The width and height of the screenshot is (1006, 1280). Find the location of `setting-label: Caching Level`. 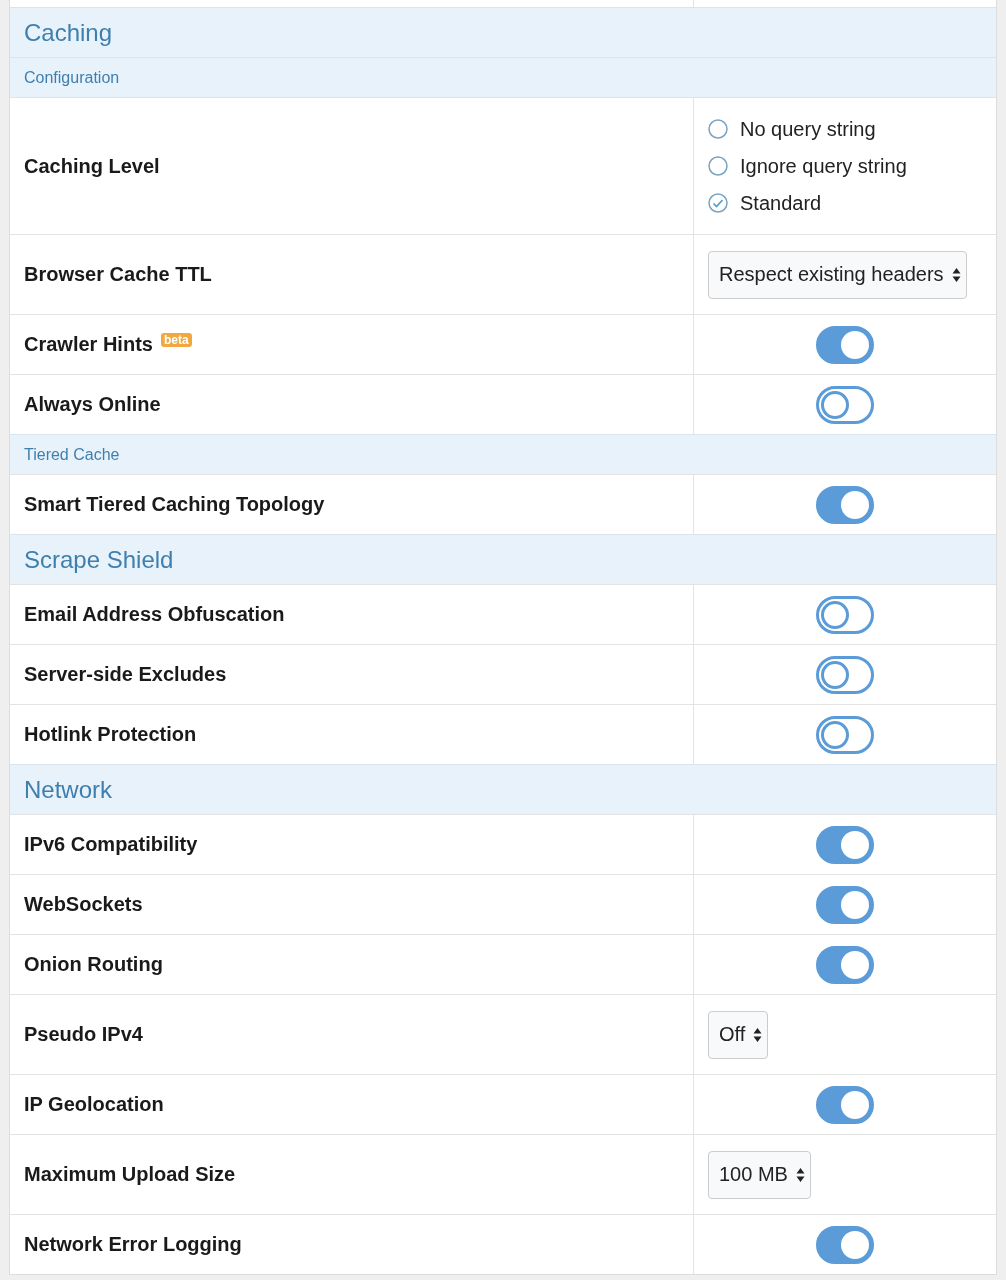

setting-label: Caching Level is located at coordinates (92, 166).